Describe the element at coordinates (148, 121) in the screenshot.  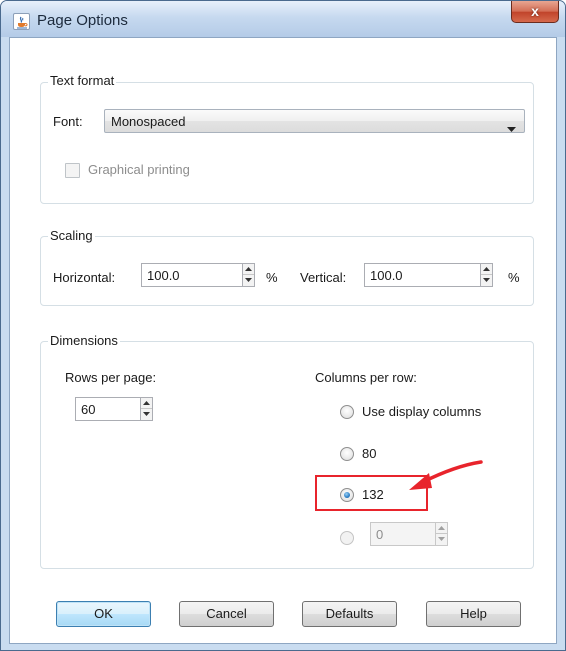
I see `font-combobox-value: Monospaced` at that location.